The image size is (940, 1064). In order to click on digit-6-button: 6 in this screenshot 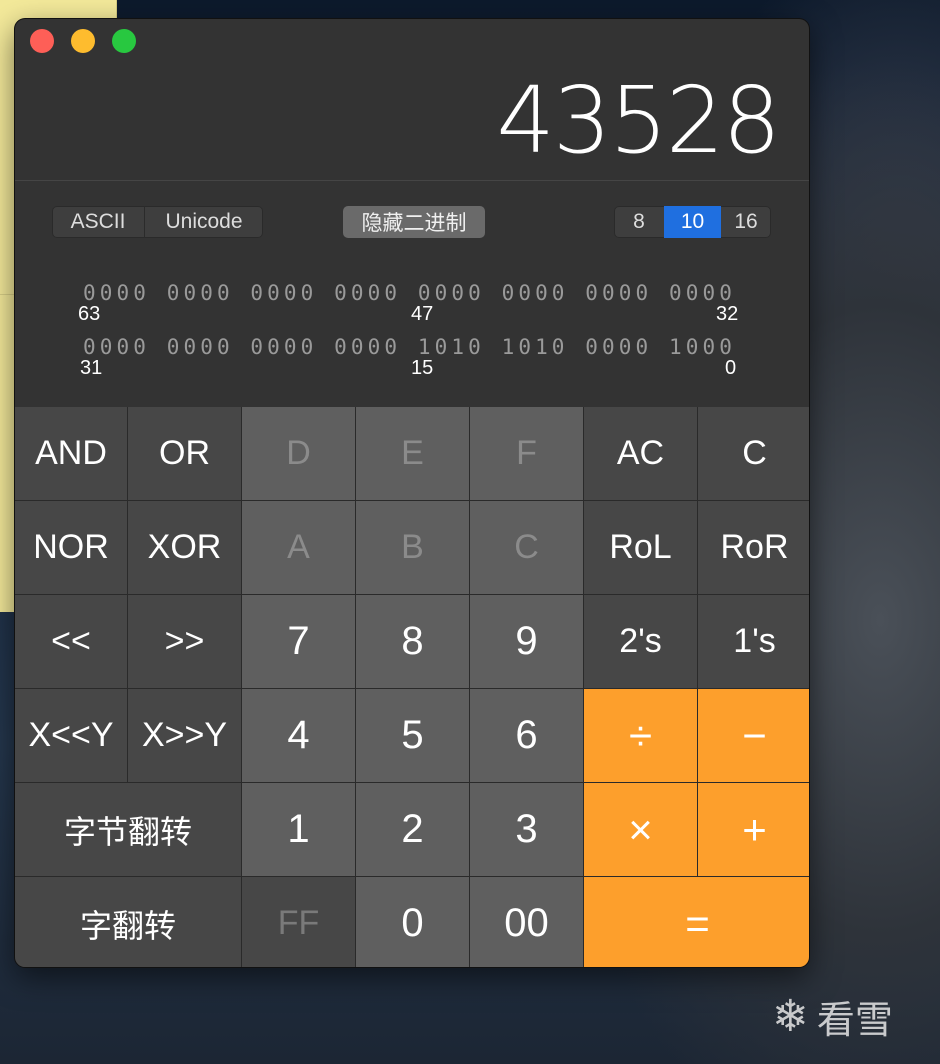, I will do `click(526, 735)`.